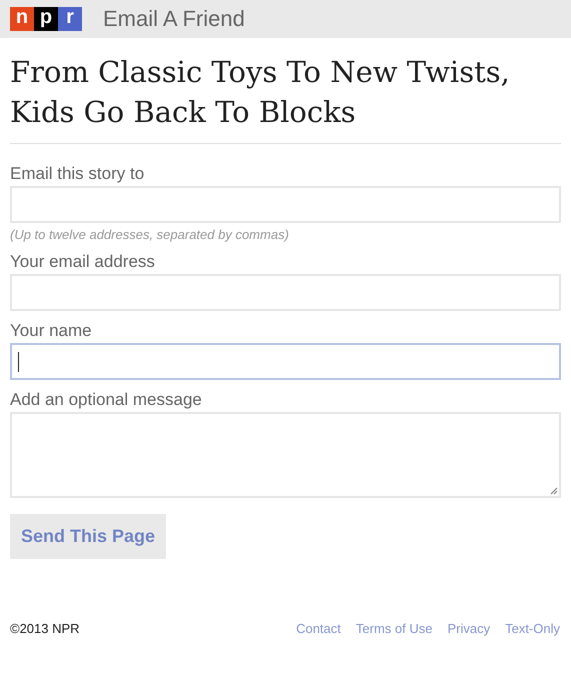 The width and height of the screenshot is (571, 675). I want to click on logo-letter: n, so click(22, 19).